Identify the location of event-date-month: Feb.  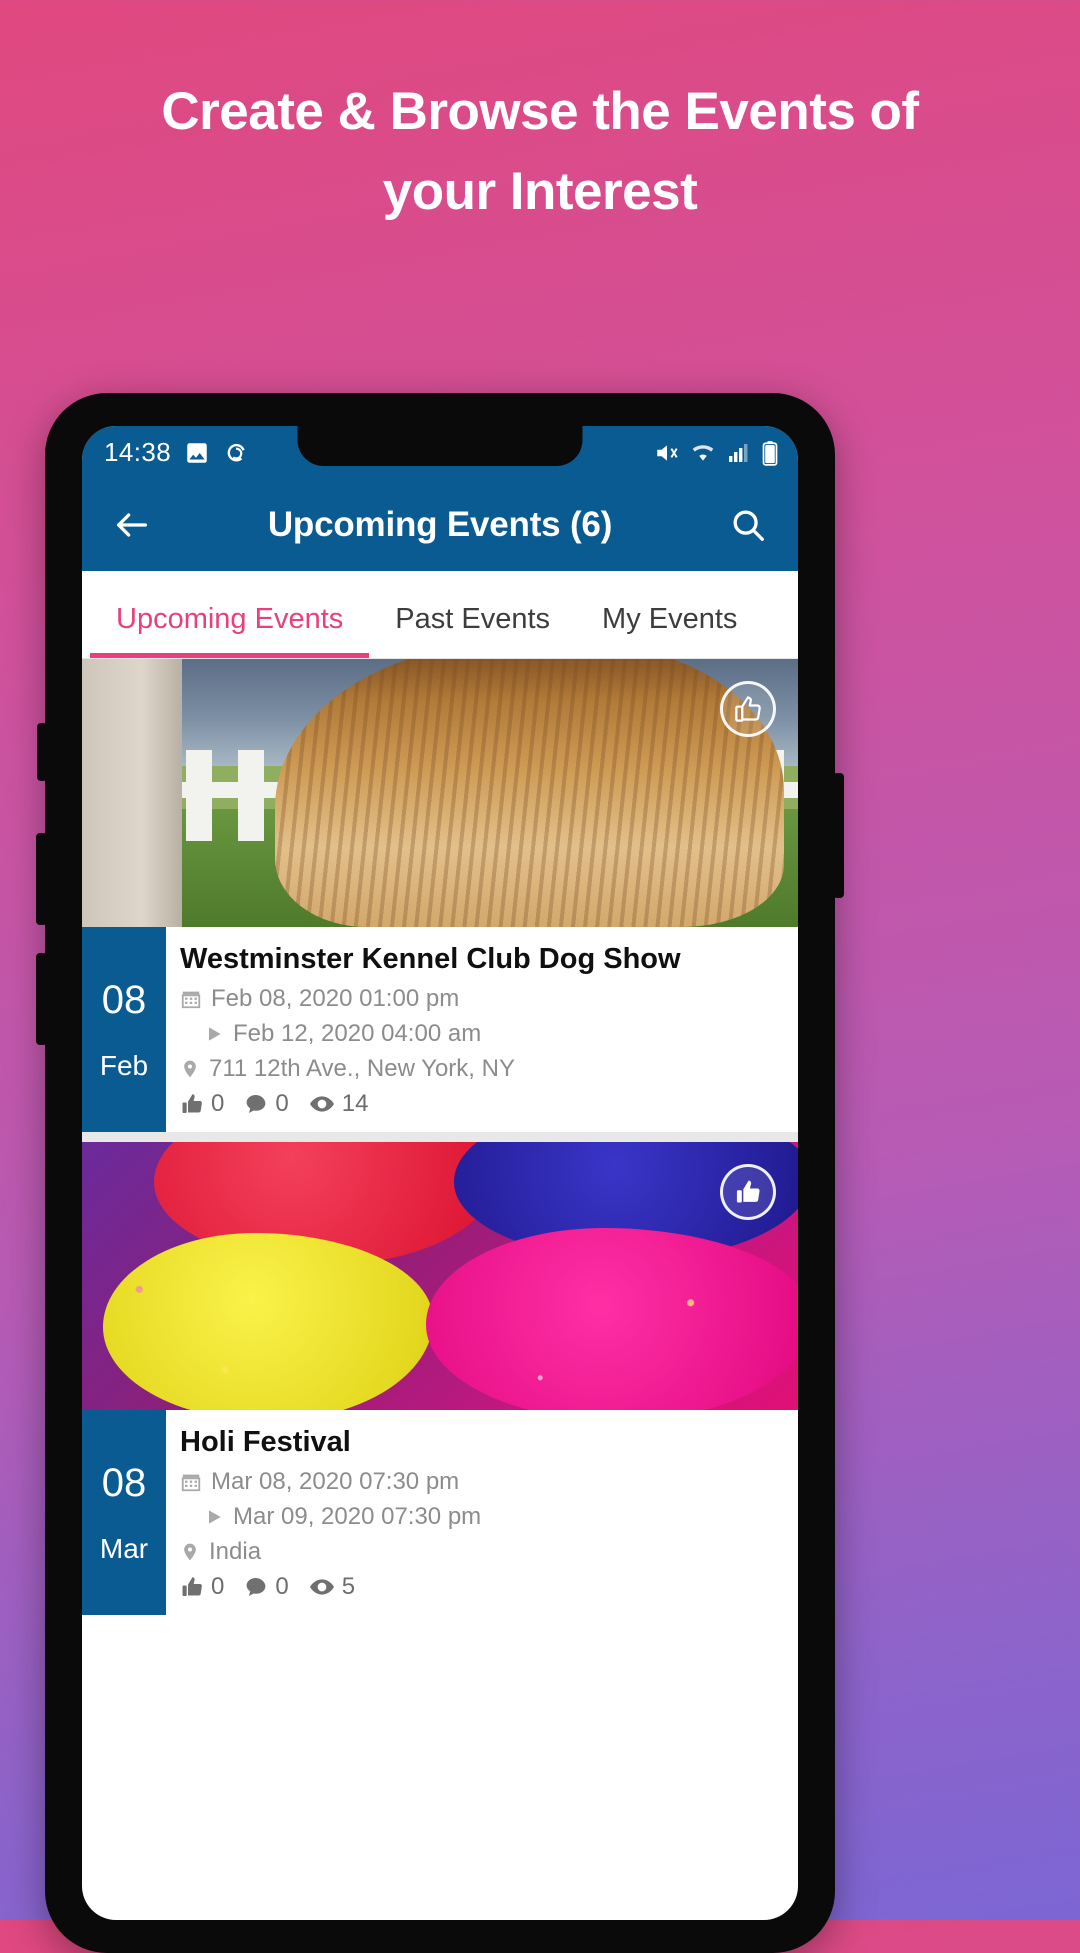
(124, 1065).